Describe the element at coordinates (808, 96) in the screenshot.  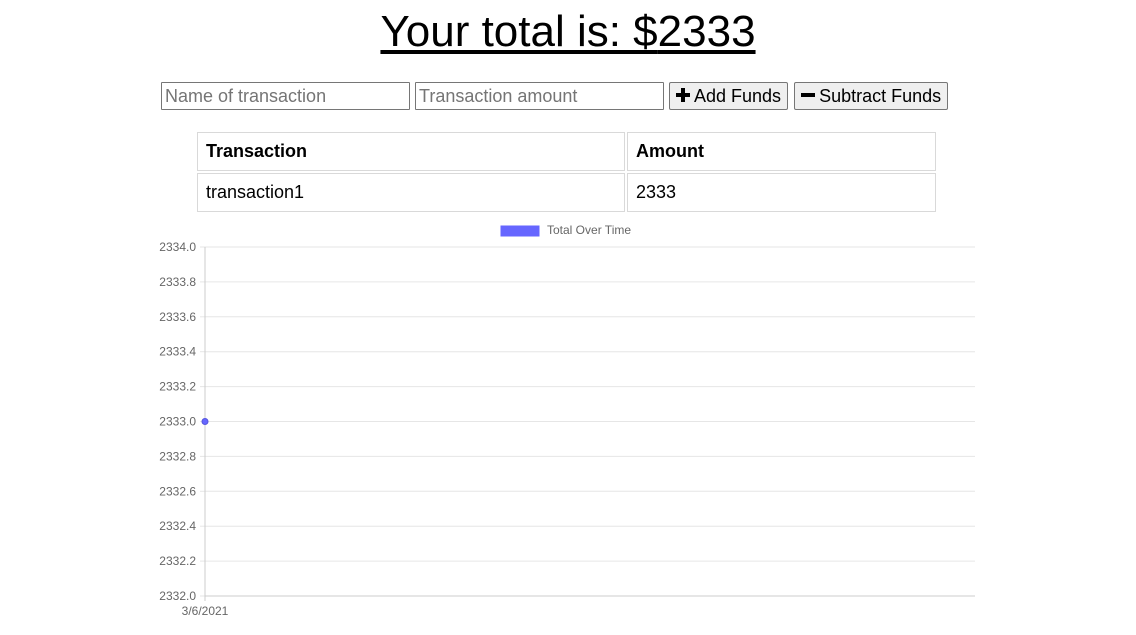
I see `minus-icon` at that location.